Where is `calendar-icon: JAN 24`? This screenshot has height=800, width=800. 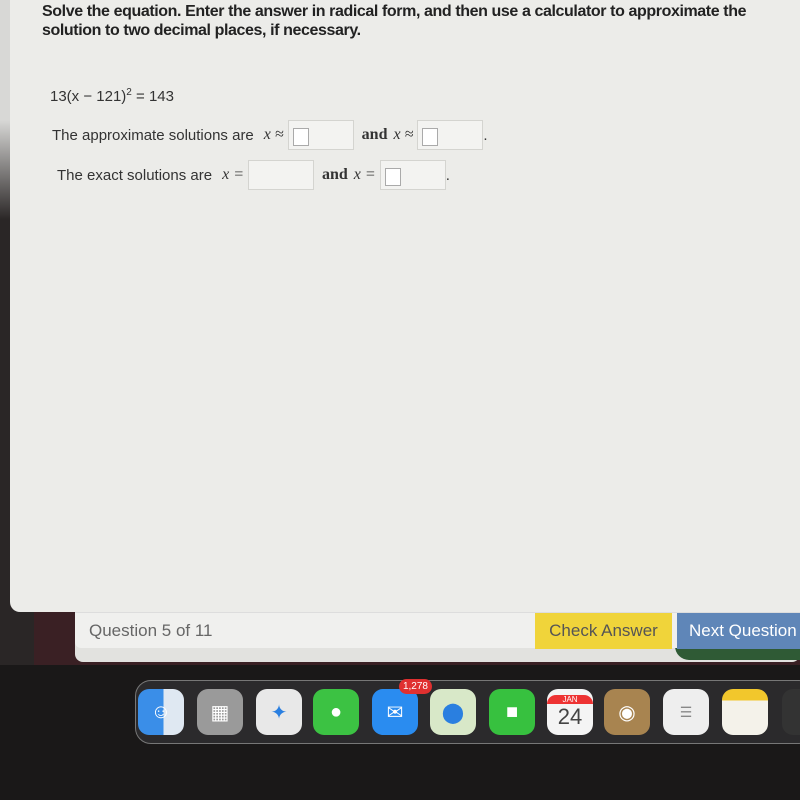 calendar-icon: JAN 24 is located at coordinates (570, 712).